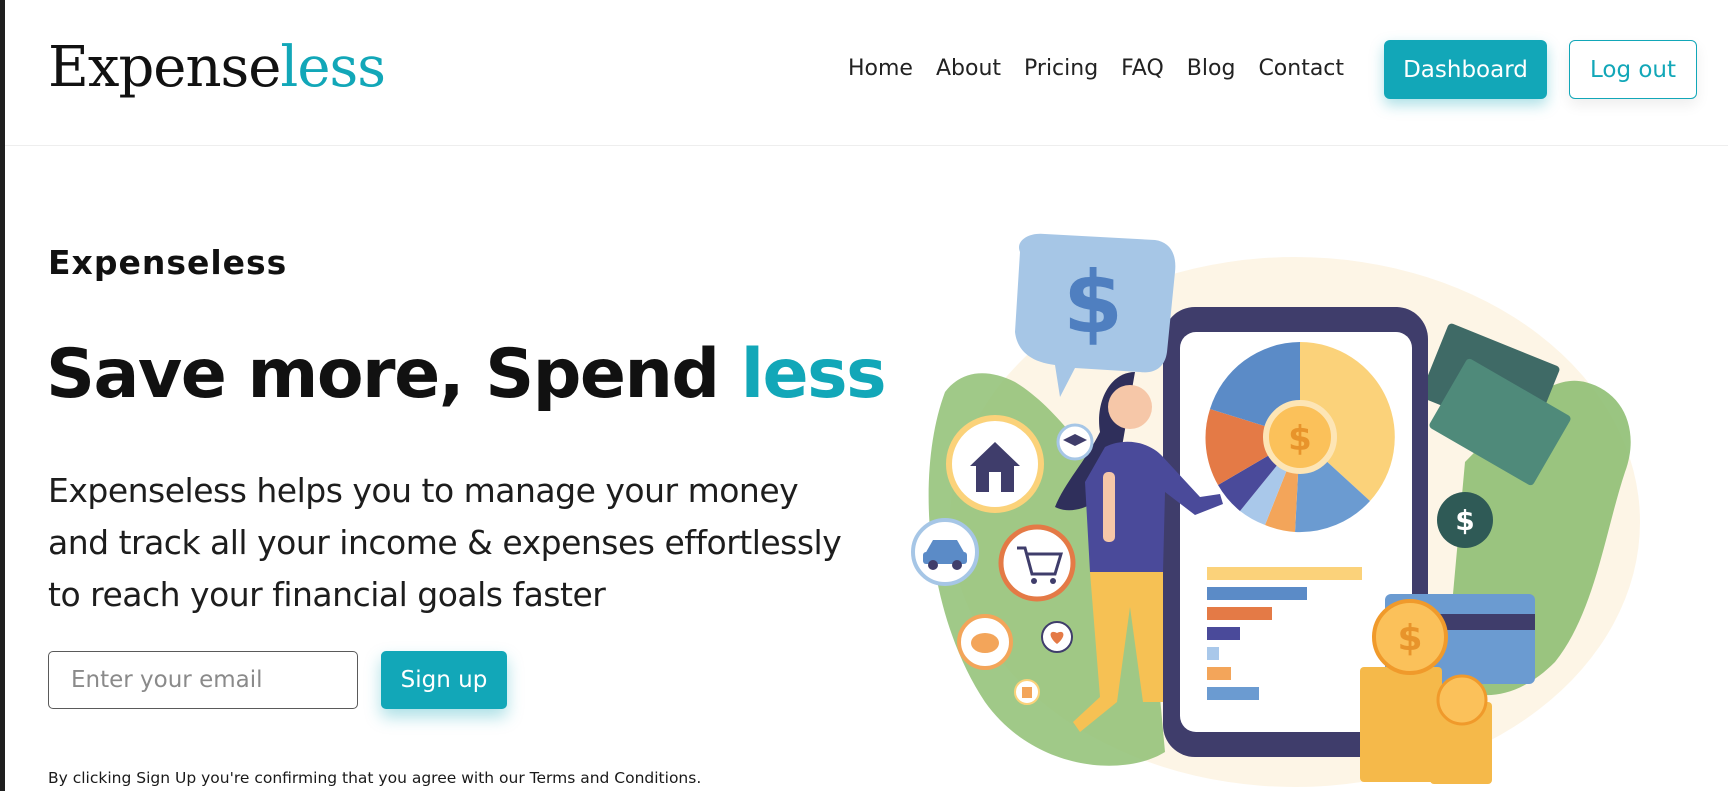 The width and height of the screenshot is (1728, 791). Describe the element at coordinates (1027, 692) in the screenshot. I see `jar-icon` at that location.